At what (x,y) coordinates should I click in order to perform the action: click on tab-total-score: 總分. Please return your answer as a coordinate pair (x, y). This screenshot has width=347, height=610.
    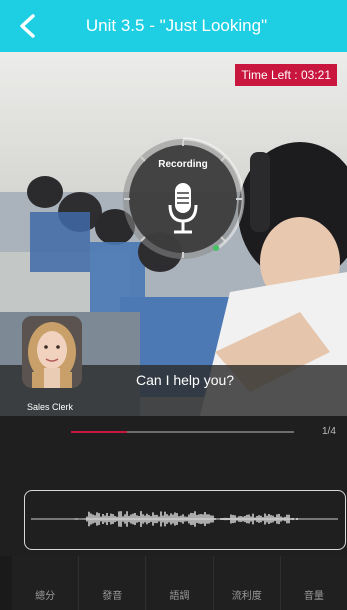
    Looking at the image, I should click on (46, 583).